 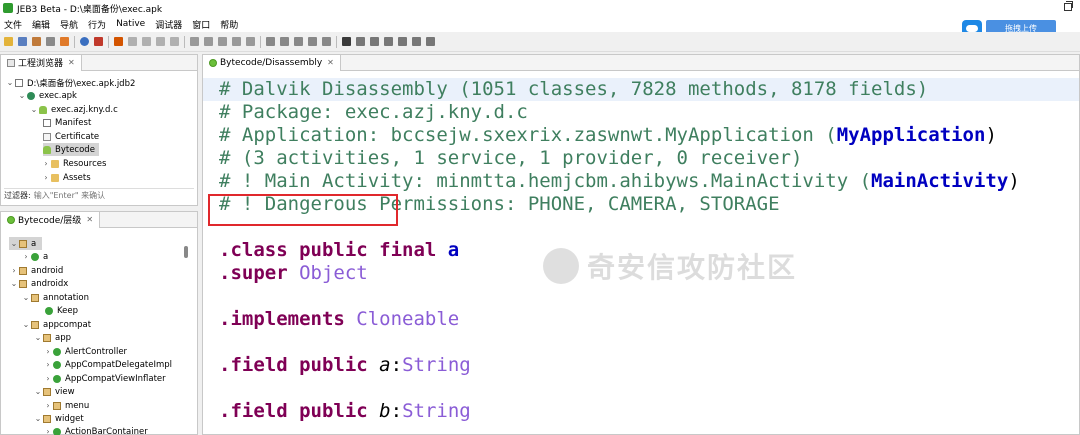 What do you see at coordinates (416, 41) in the screenshot?
I see `step-over-icon` at bounding box center [416, 41].